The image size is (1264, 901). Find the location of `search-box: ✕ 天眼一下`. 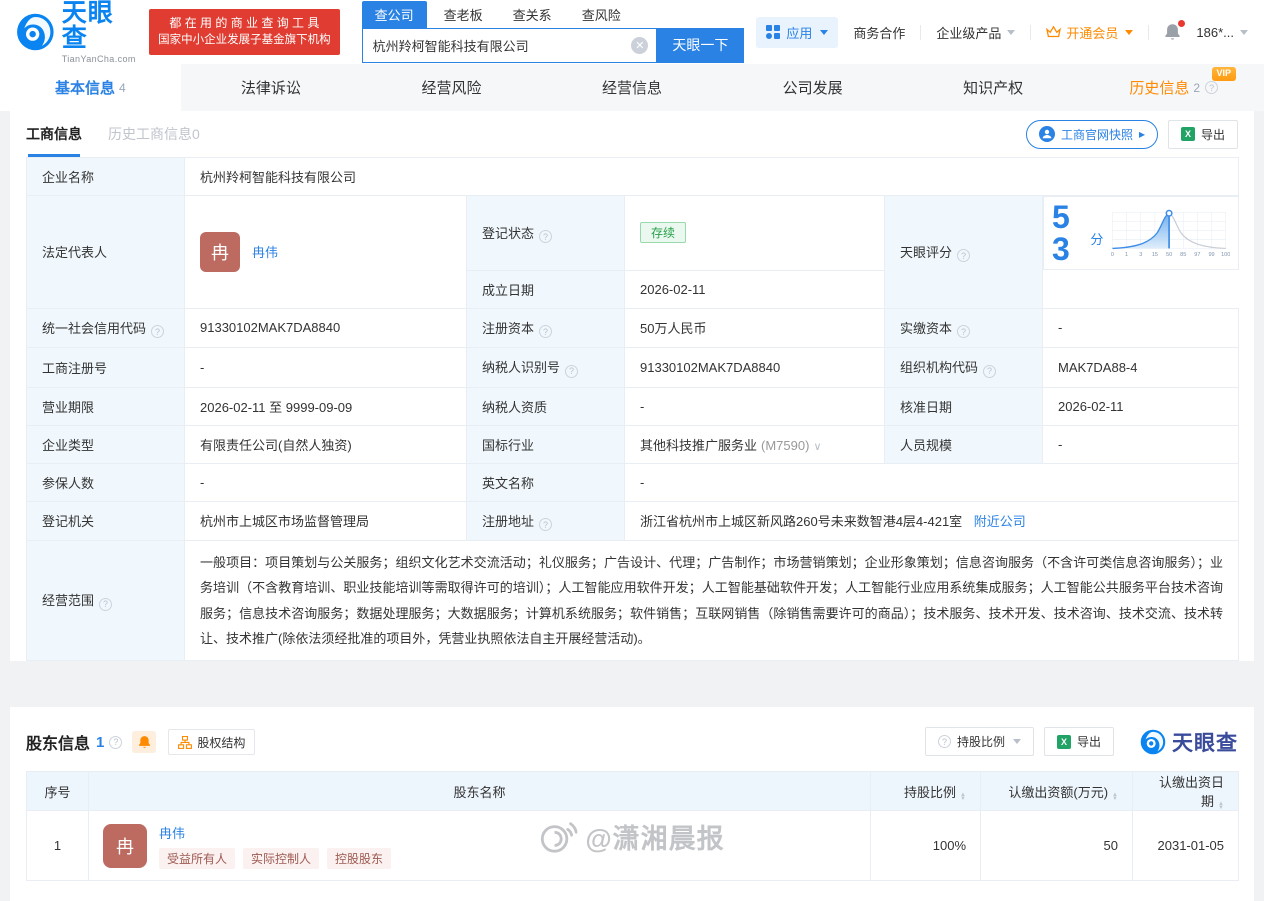

search-box: ✕ 天眼一下 is located at coordinates (553, 45).